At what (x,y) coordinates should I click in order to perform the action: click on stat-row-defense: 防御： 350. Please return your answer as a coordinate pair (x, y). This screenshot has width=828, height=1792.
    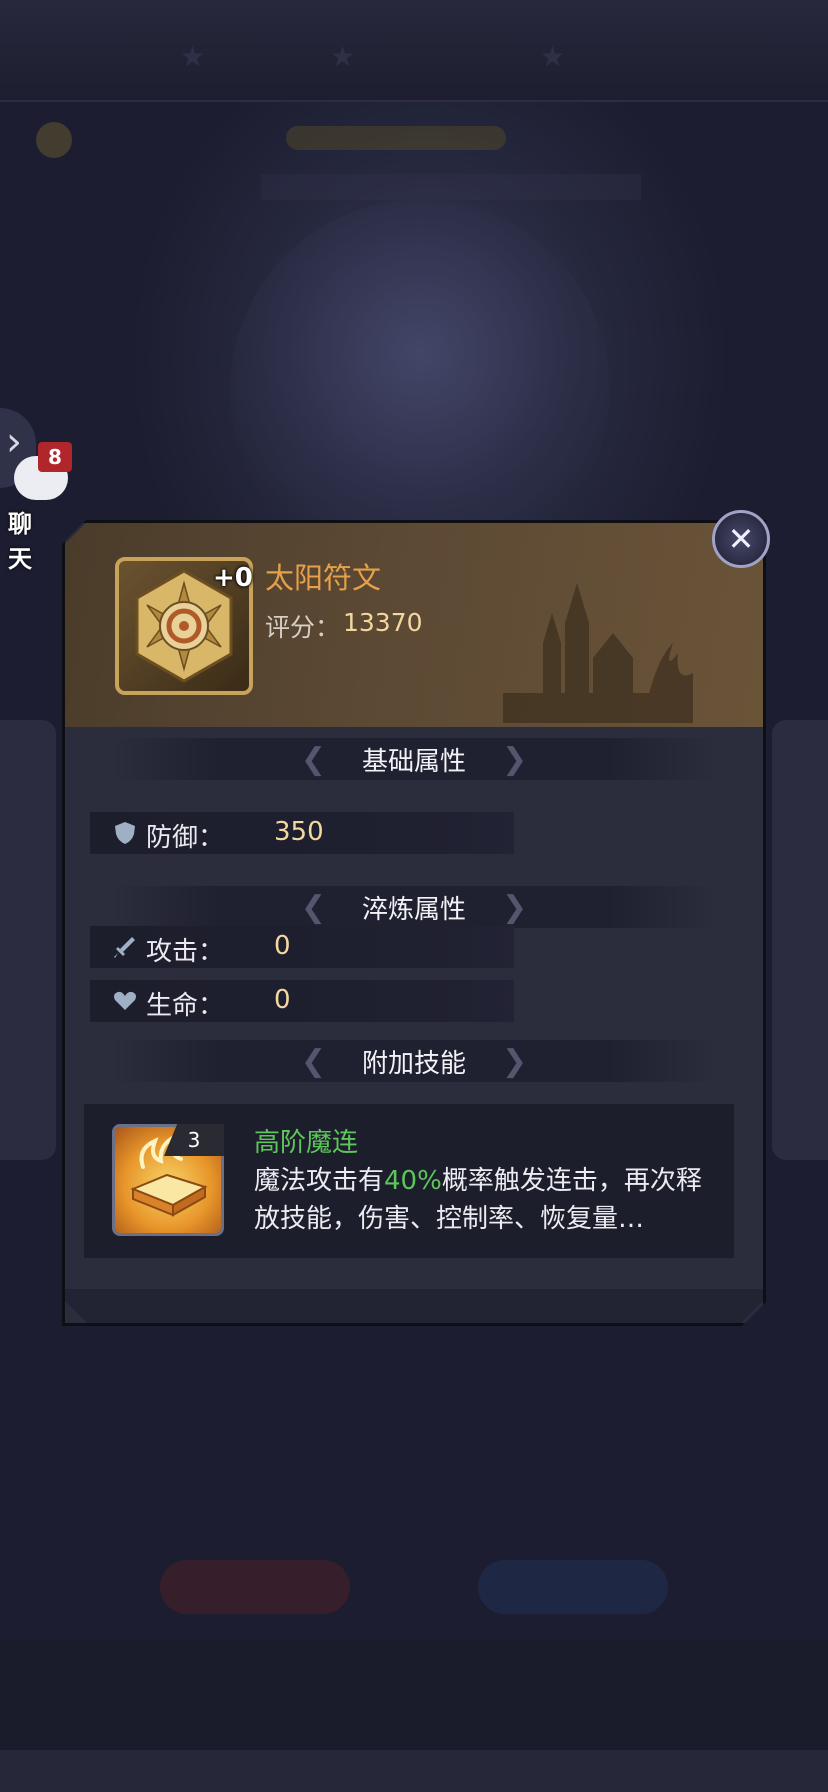
    Looking at the image, I should click on (302, 833).